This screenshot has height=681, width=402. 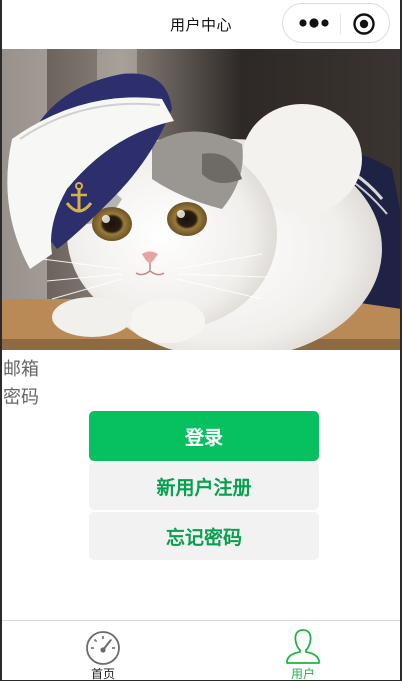 What do you see at coordinates (201, 24) in the screenshot?
I see `navigation-bar: 用户中心` at bounding box center [201, 24].